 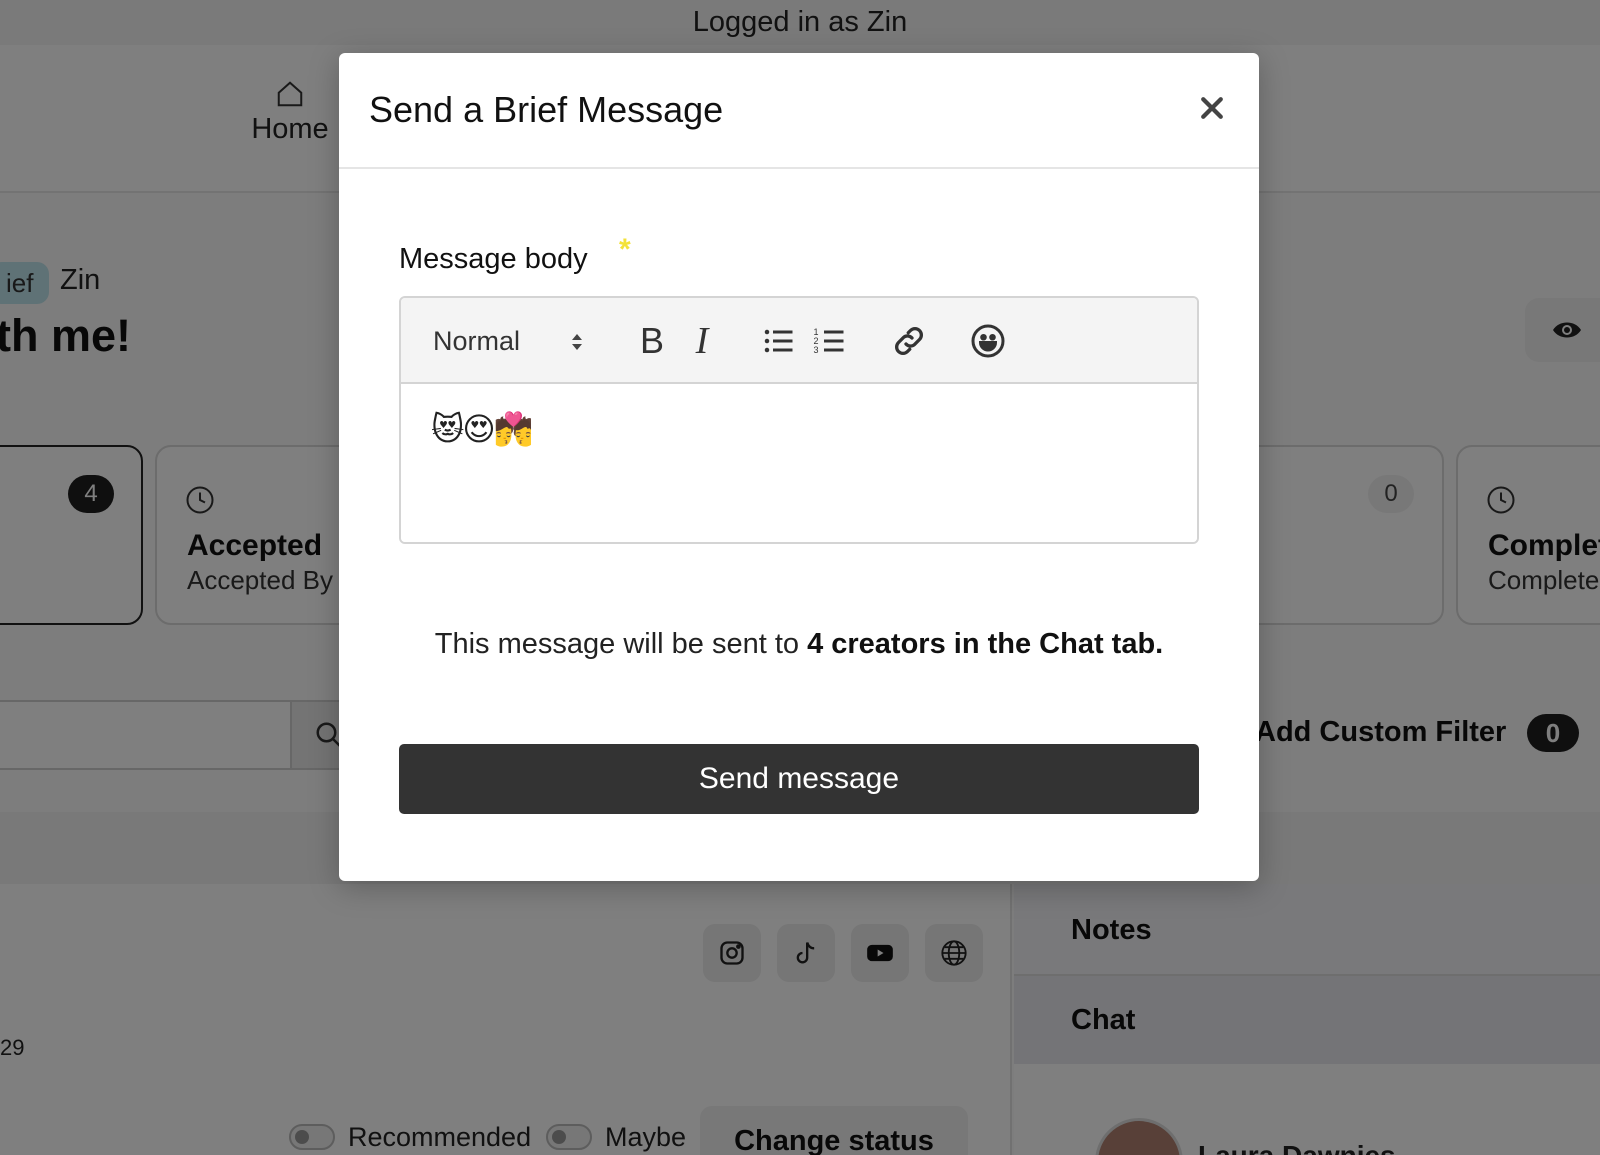 What do you see at coordinates (985, 644) in the screenshot?
I see `recipient-count-text: 4 creators in the Chat tab.` at bounding box center [985, 644].